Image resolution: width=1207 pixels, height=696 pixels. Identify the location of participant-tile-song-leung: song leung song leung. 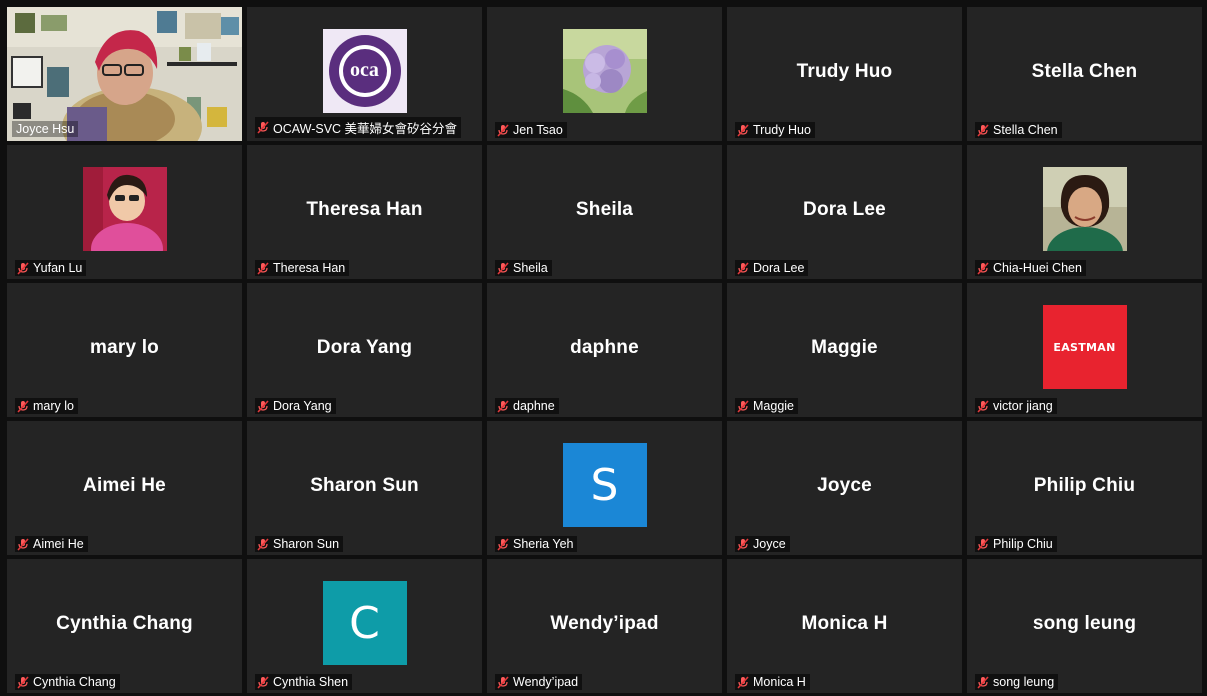
(1084, 626).